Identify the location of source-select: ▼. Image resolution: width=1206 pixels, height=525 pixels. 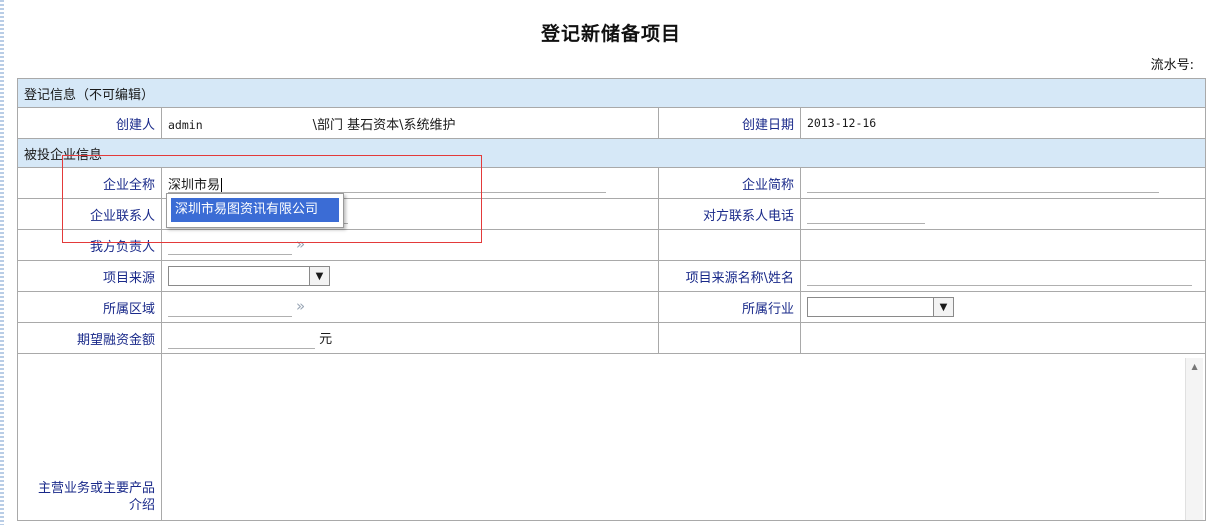
(249, 276).